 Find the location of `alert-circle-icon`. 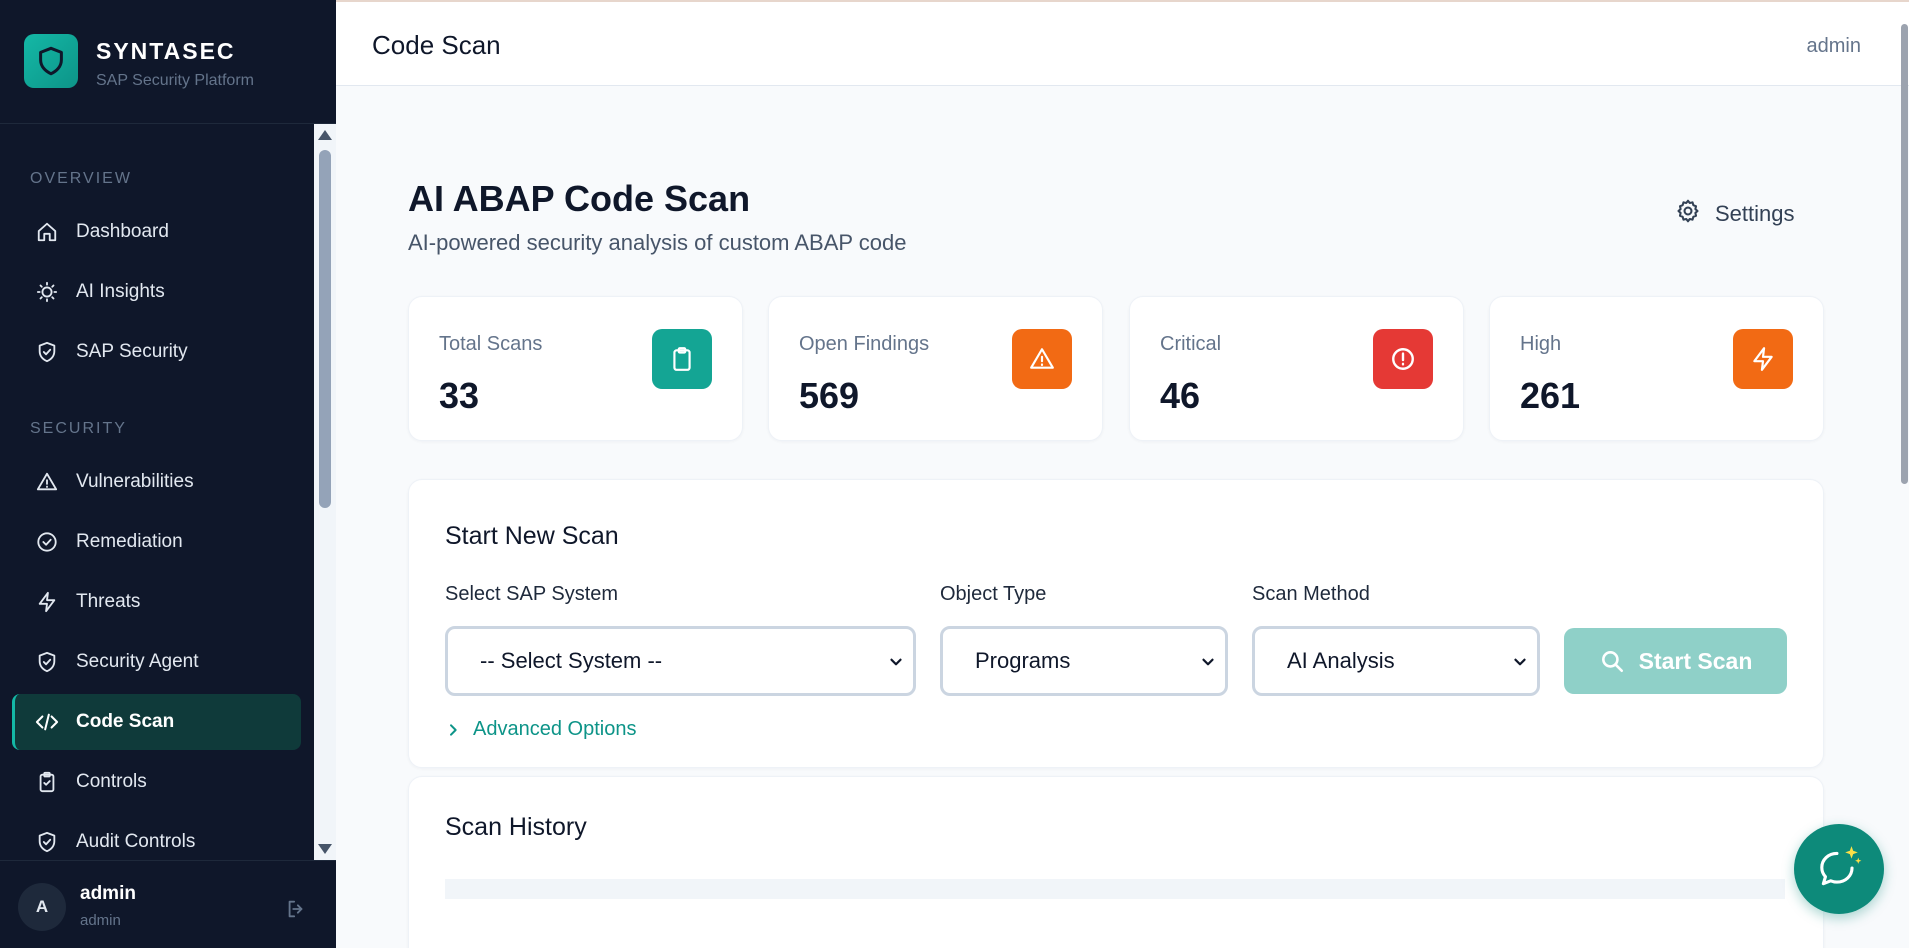

alert-circle-icon is located at coordinates (1403, 359).